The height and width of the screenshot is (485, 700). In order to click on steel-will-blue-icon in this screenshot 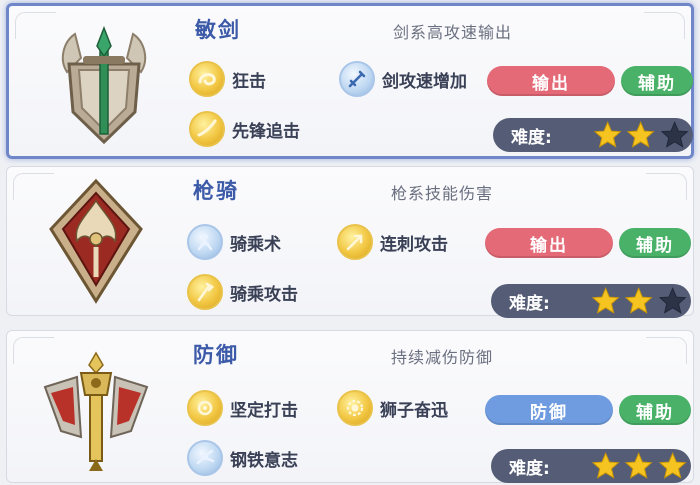, I will do `click(205, 458)`.